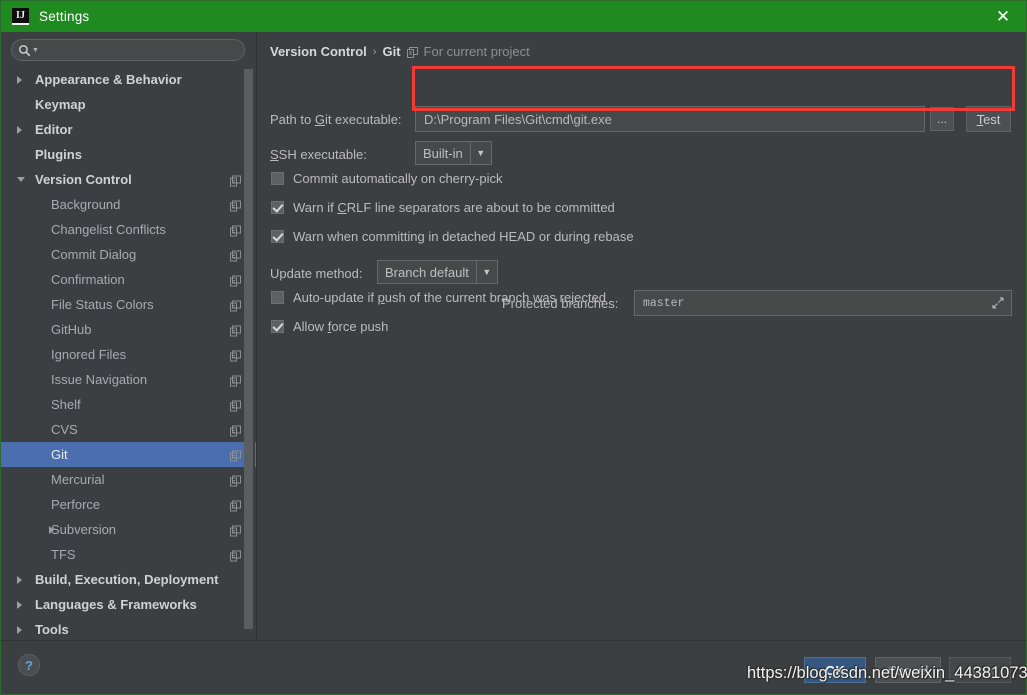 This screenshot has width=1027, height=695. I want to click on sidebar-scrollbar-thumb, so click(248, 349).